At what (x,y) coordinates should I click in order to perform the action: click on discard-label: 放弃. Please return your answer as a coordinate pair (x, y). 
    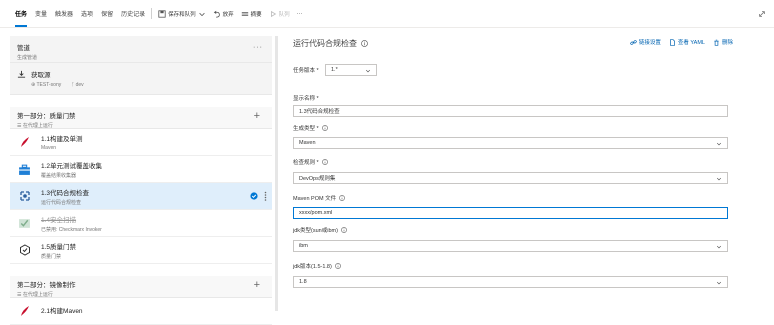
    Looking at the image, I should click on (228, 14).